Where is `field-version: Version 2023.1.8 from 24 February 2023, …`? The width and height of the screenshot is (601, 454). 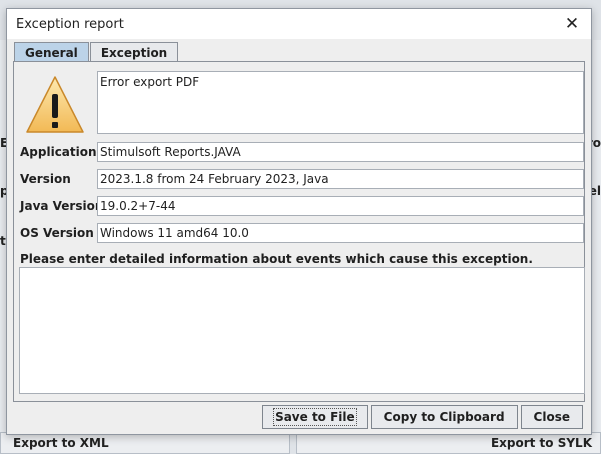
field-version: Version 2023.1.8 from 24 February 2023, … is located at coordinates (303, 179).